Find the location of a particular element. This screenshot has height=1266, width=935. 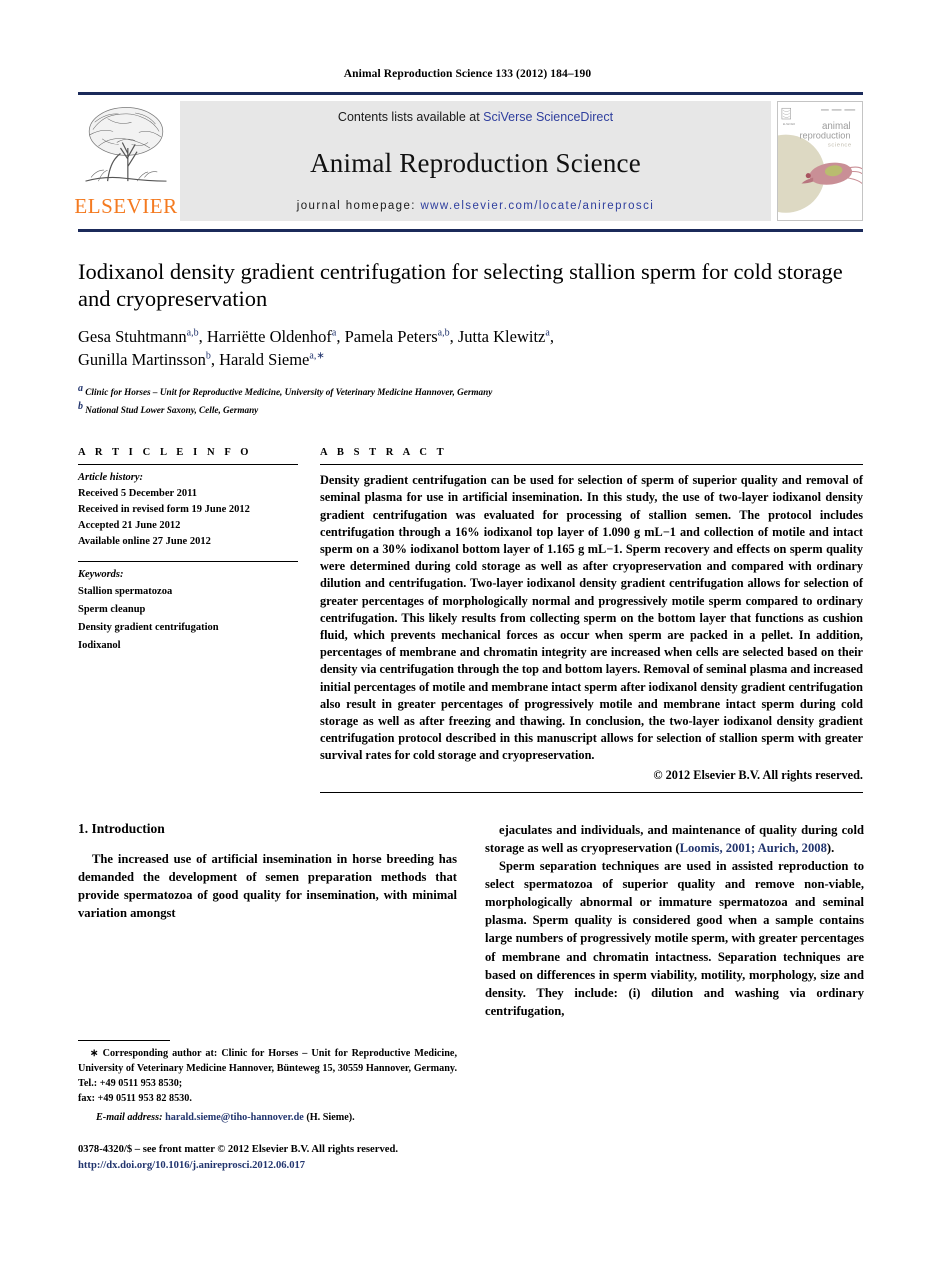

svg-text: ELSEVIER is located at coordinates (789, 124).